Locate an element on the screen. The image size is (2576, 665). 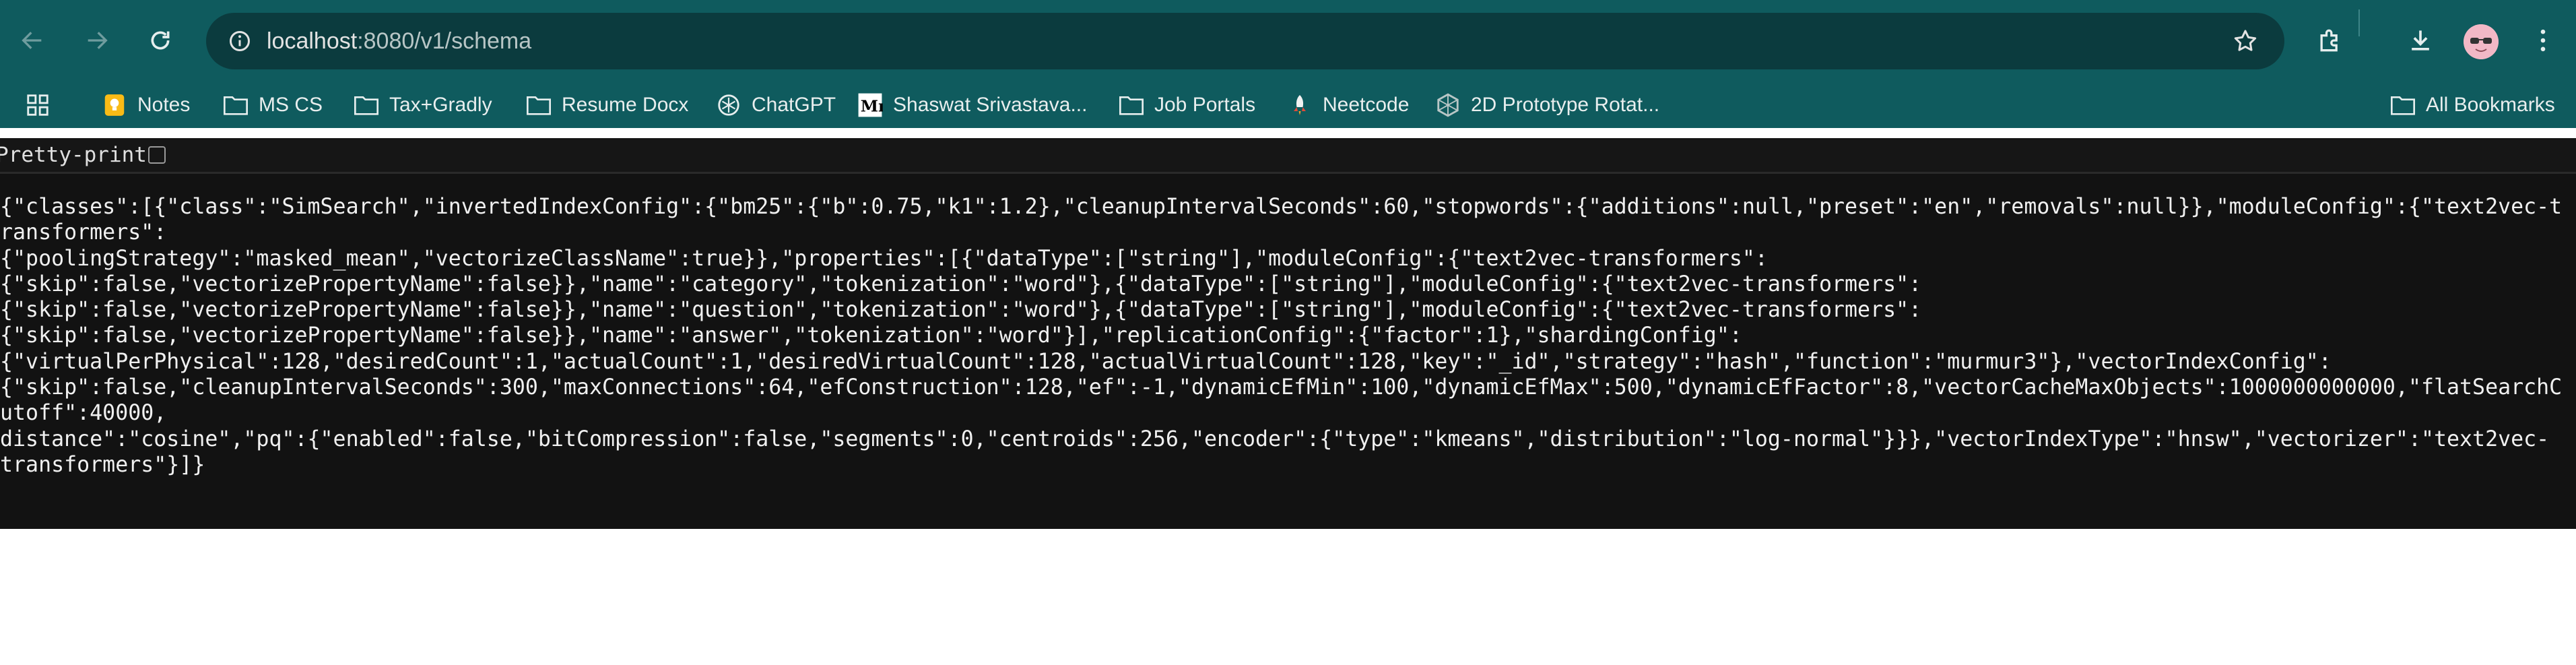
url-host: localhost is located at coordinates (312, 41).